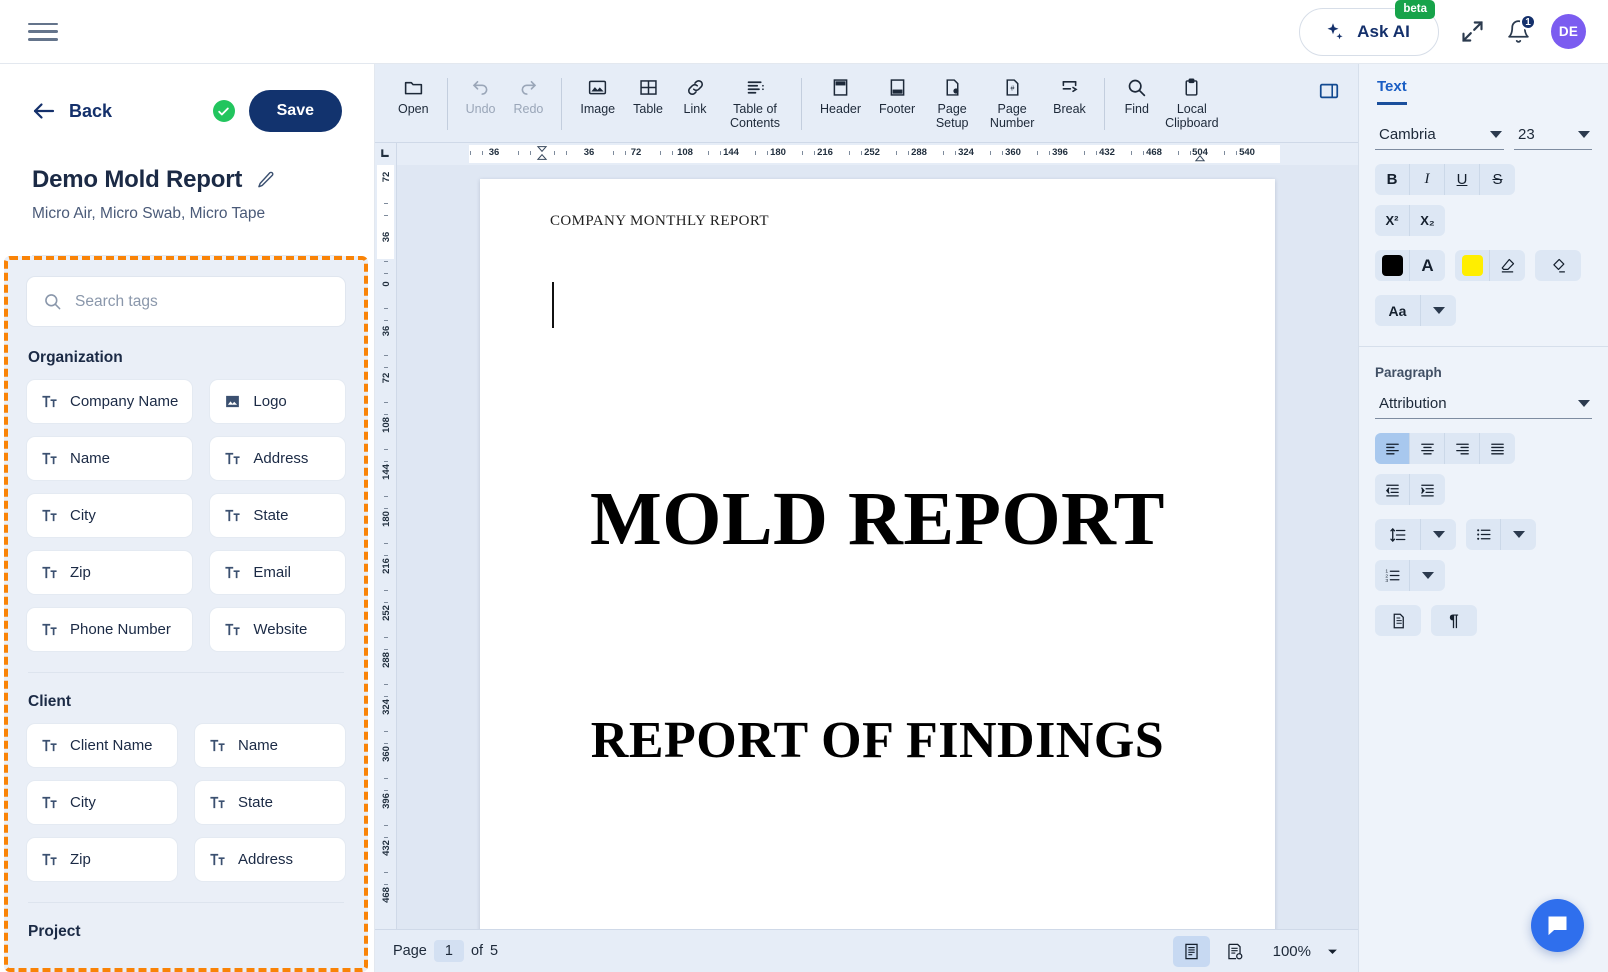  I want to click on right-indent-marker, so click(1200, 157).